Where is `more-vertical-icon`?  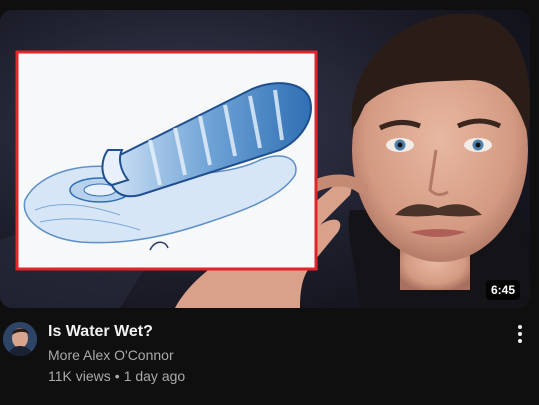
more-vertical-icon is located at coordinates (520, 334).